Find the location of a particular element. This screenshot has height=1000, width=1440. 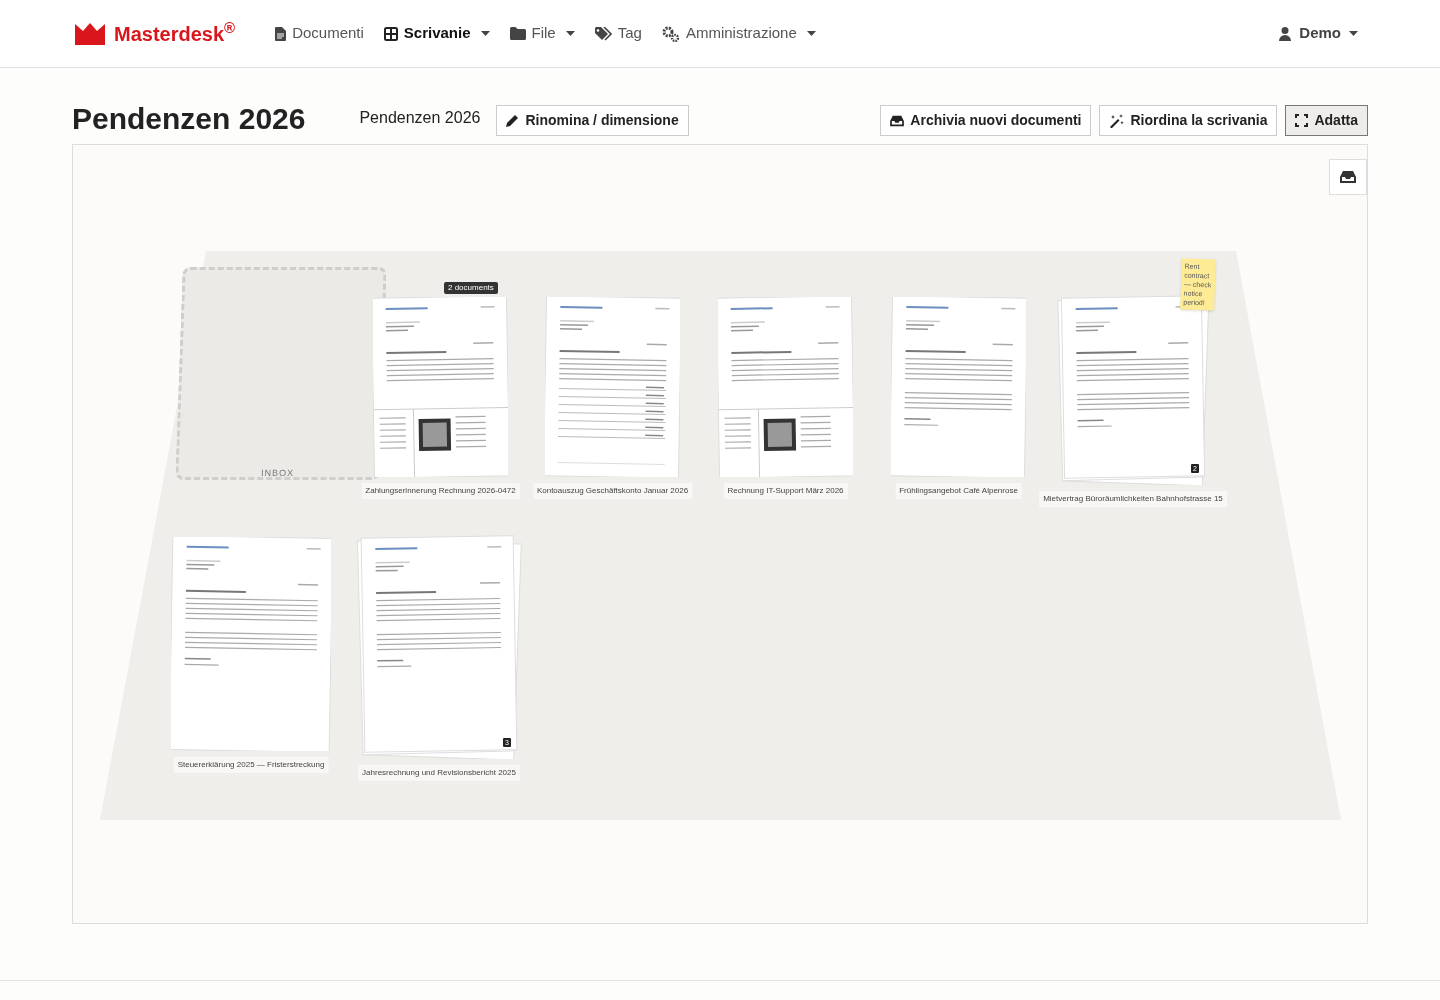

crown-logo-icon is located at coordinates (90, 33).